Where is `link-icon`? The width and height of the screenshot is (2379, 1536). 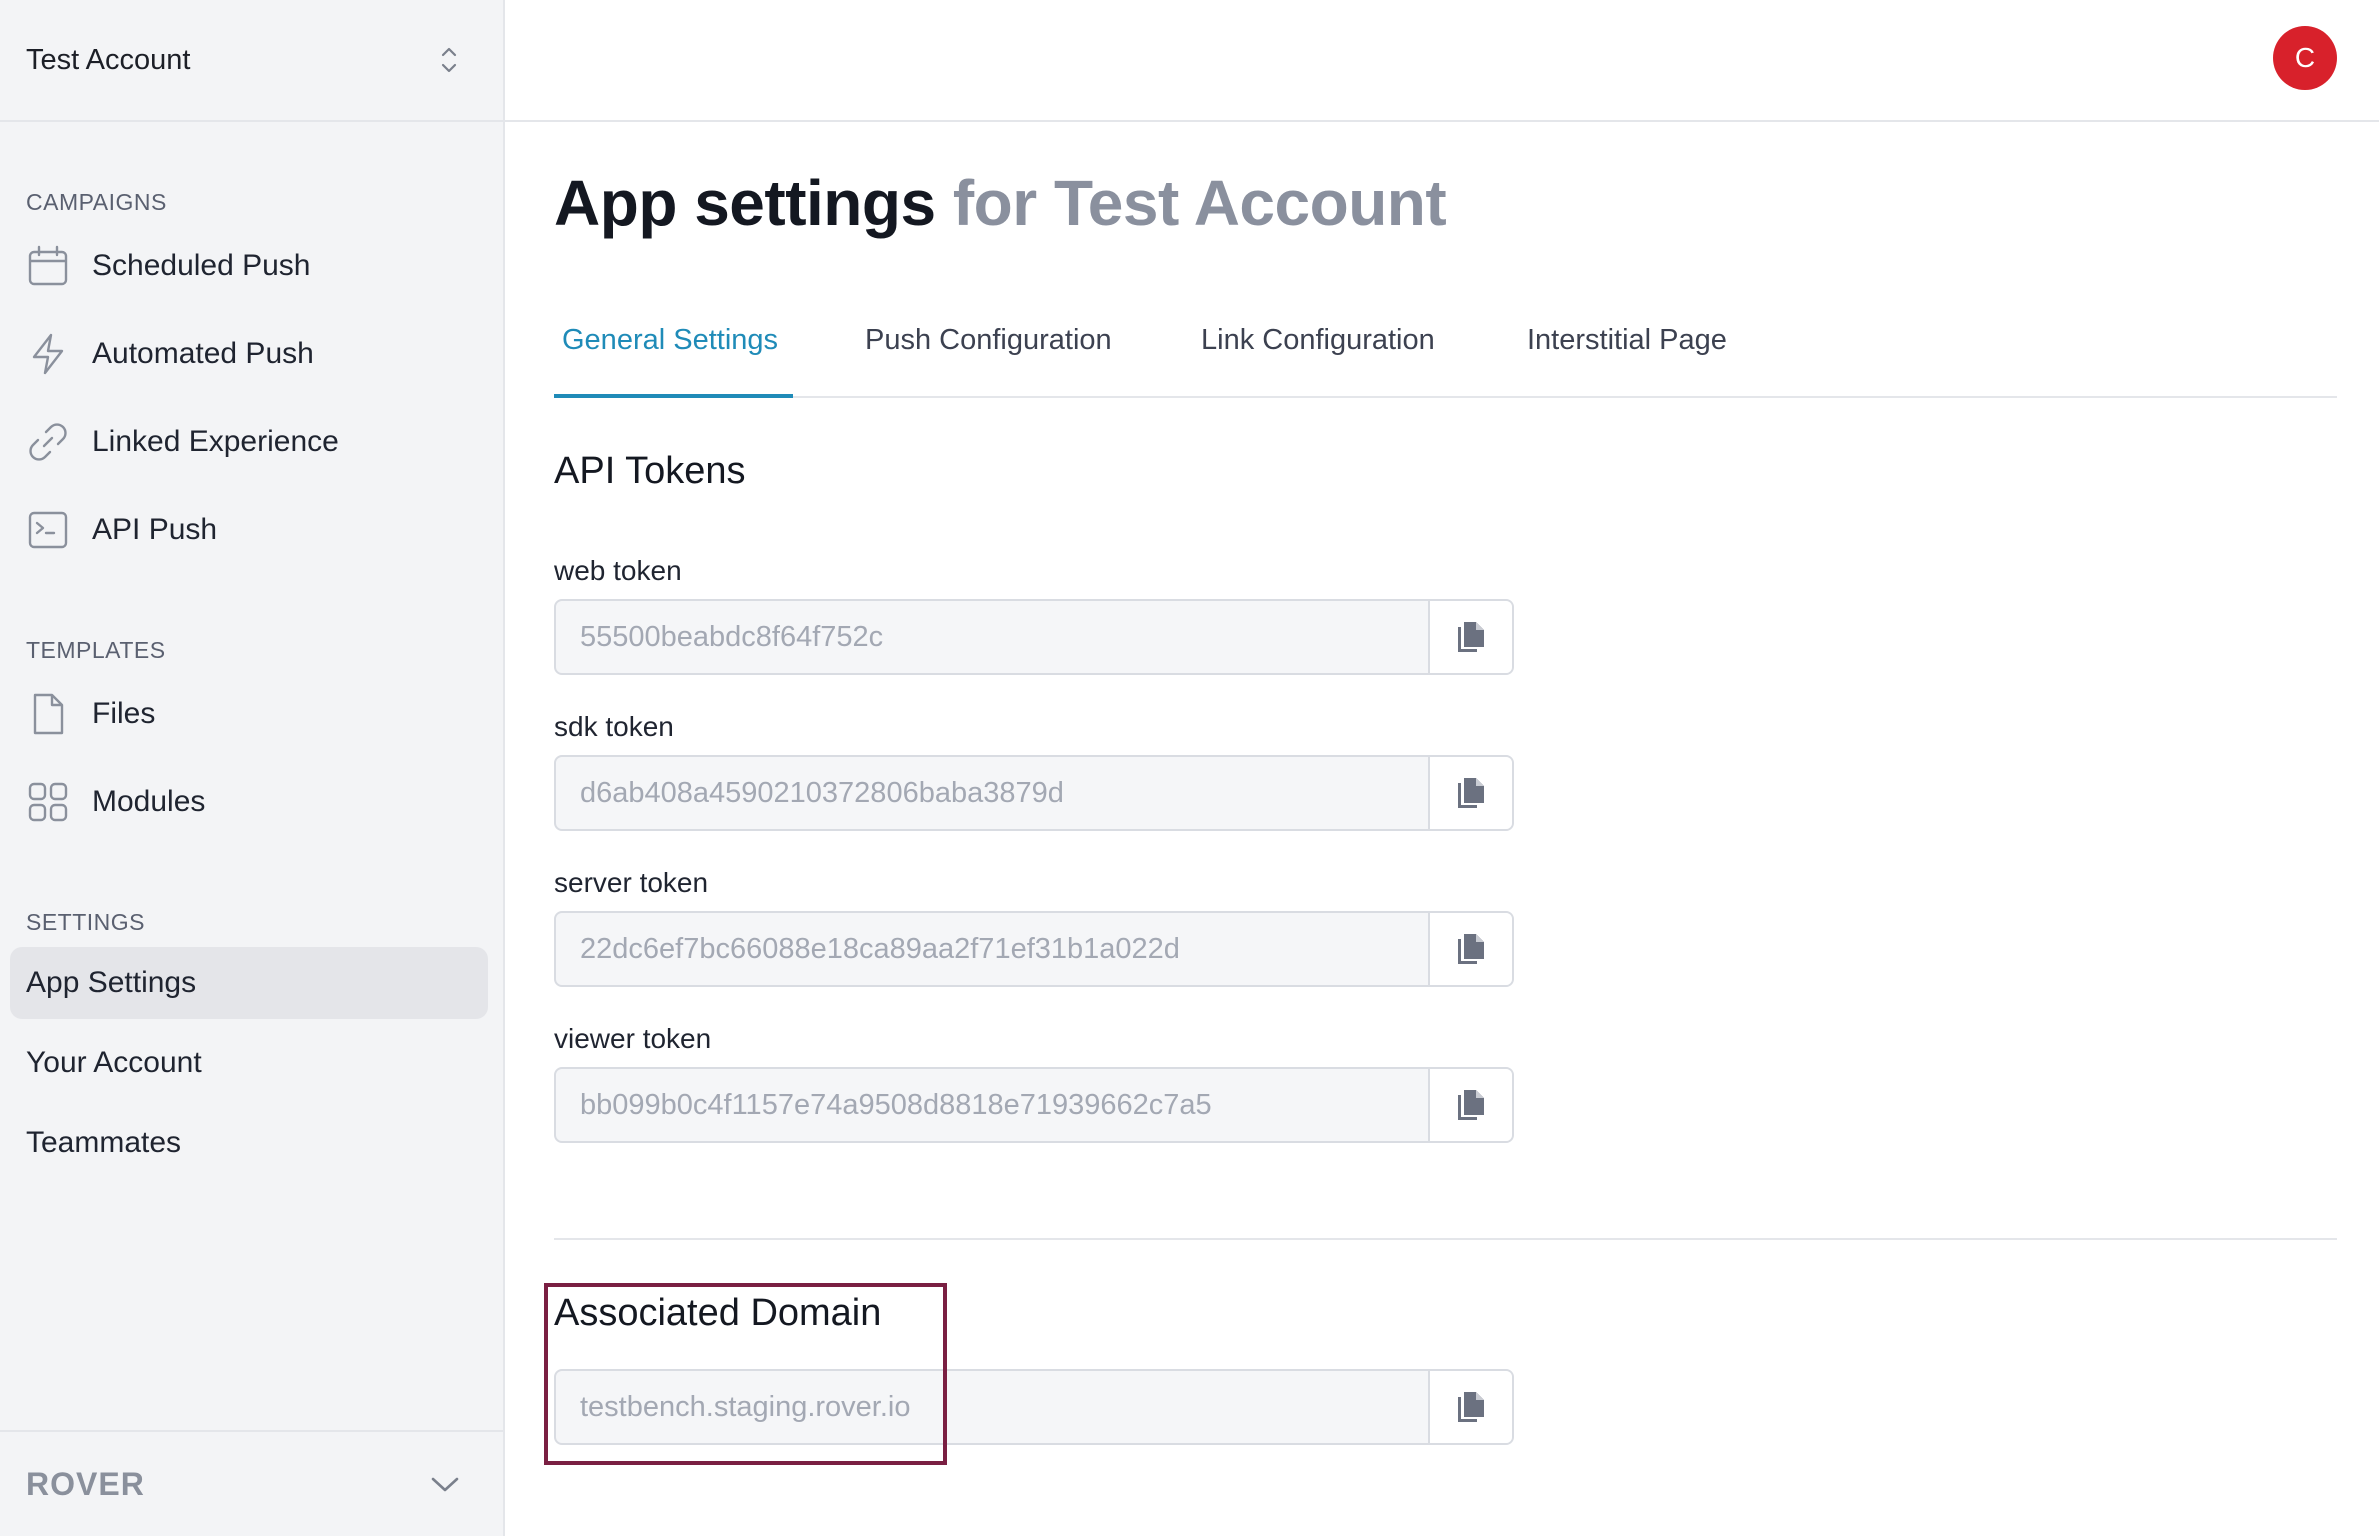
link-icon is located at coordinates (48, 442).